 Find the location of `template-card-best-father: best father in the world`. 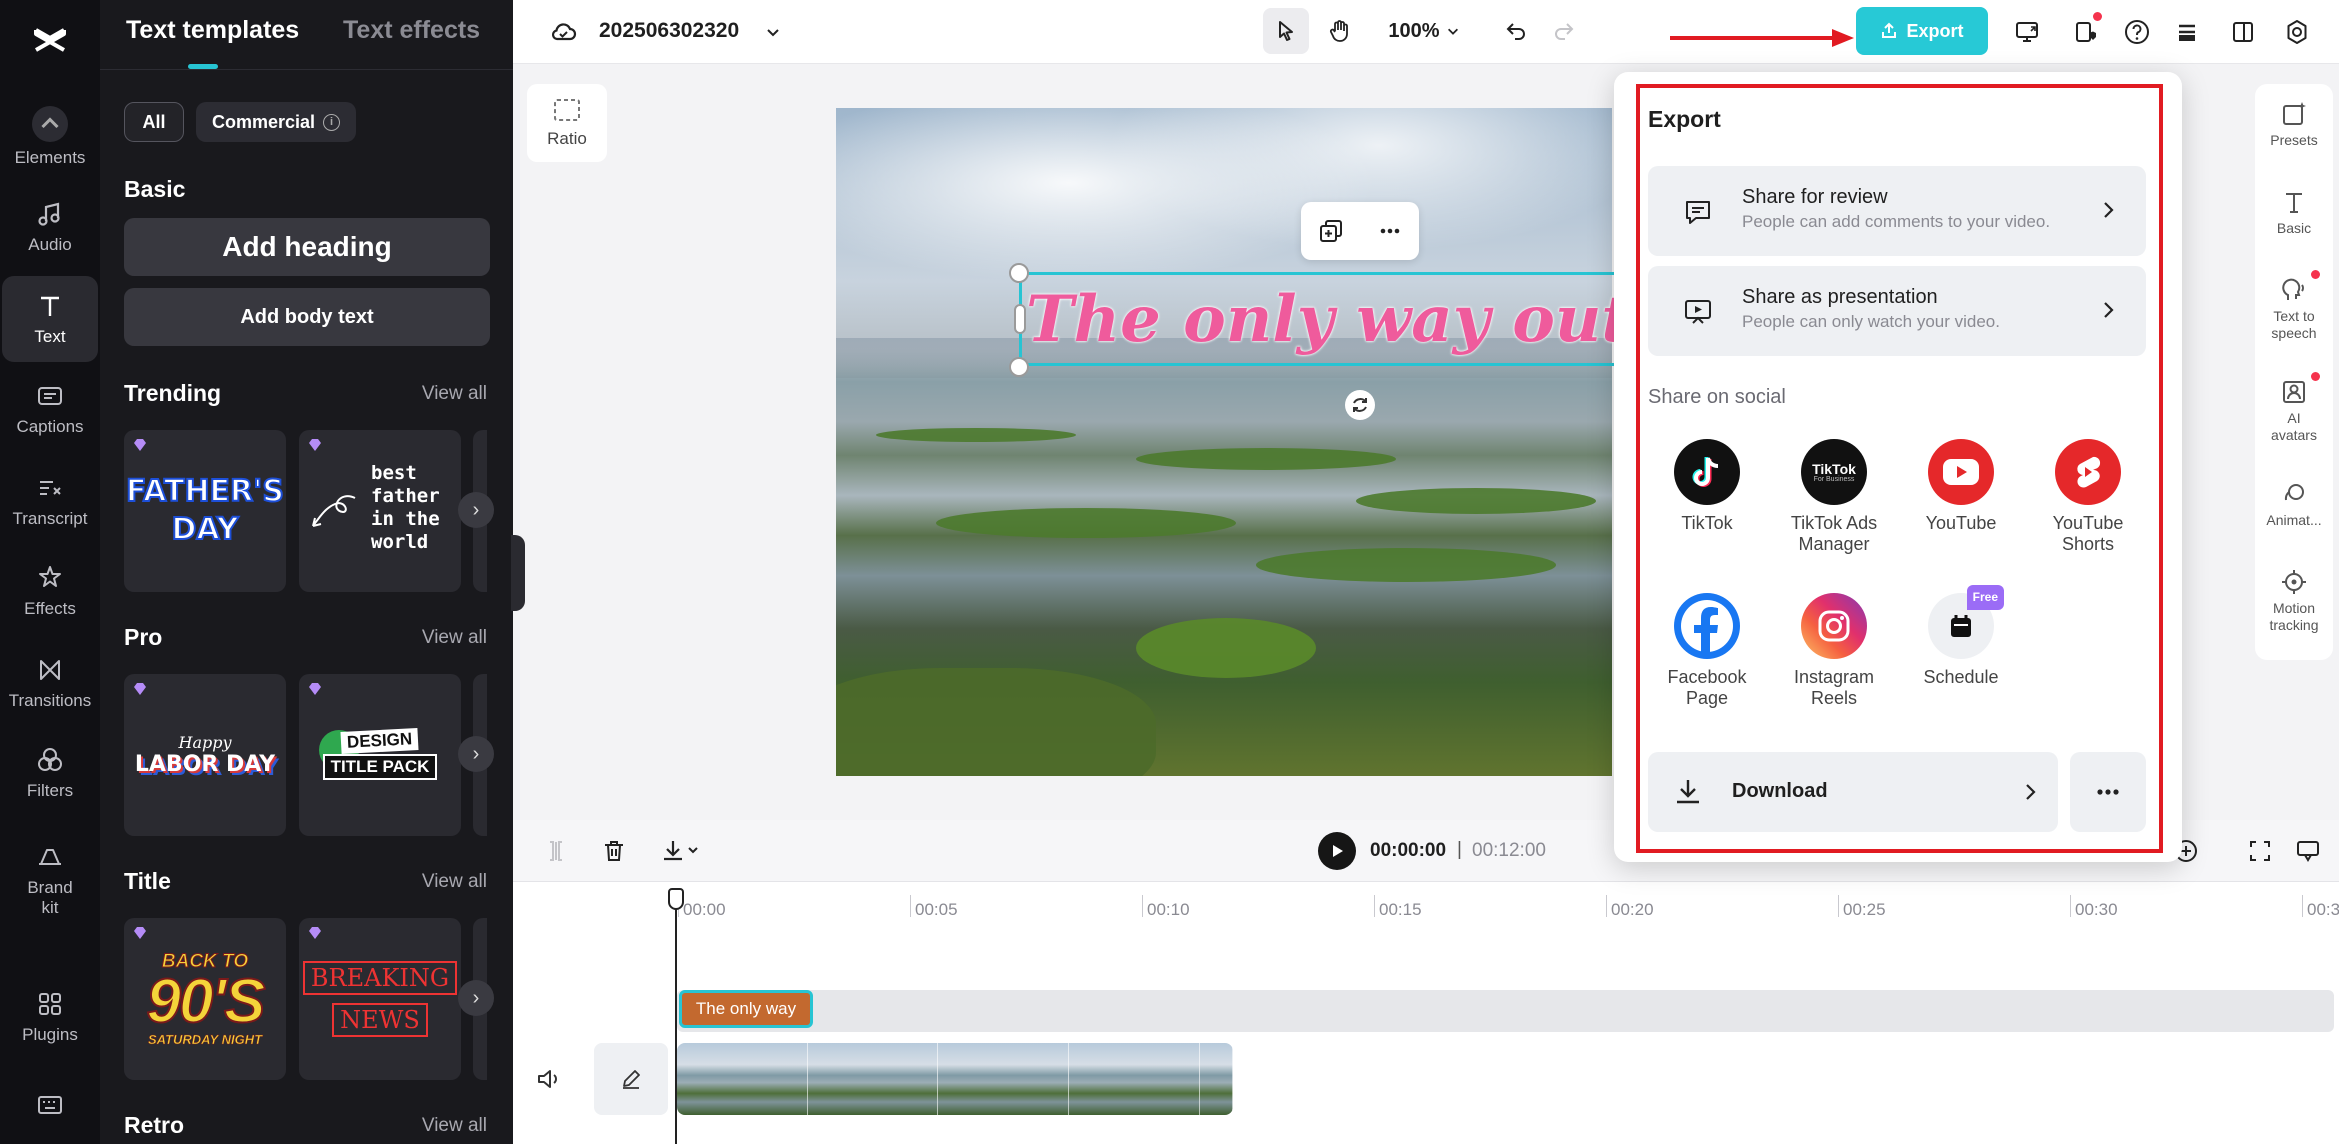

template-card-best-father: best father in the world is located at coordinates (380, 511).